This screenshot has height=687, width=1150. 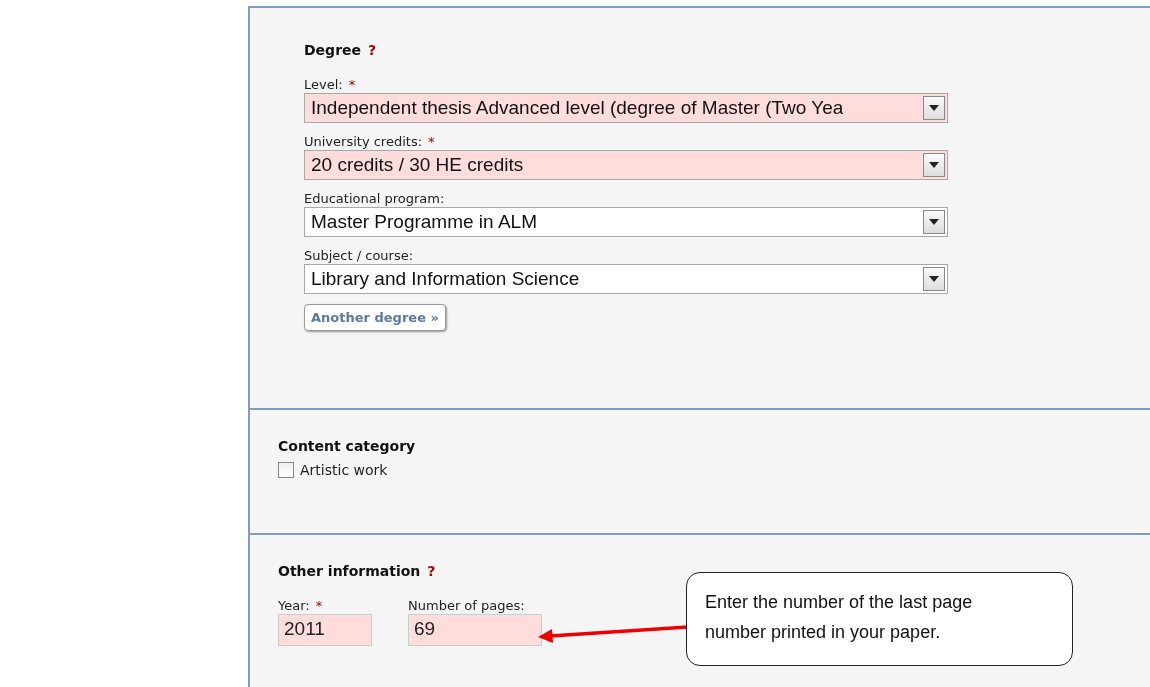 What do you see at coordinates (359, 255) in the screenshot?
I see `field-label: Subject / course:` at bounding box center [359, 255].